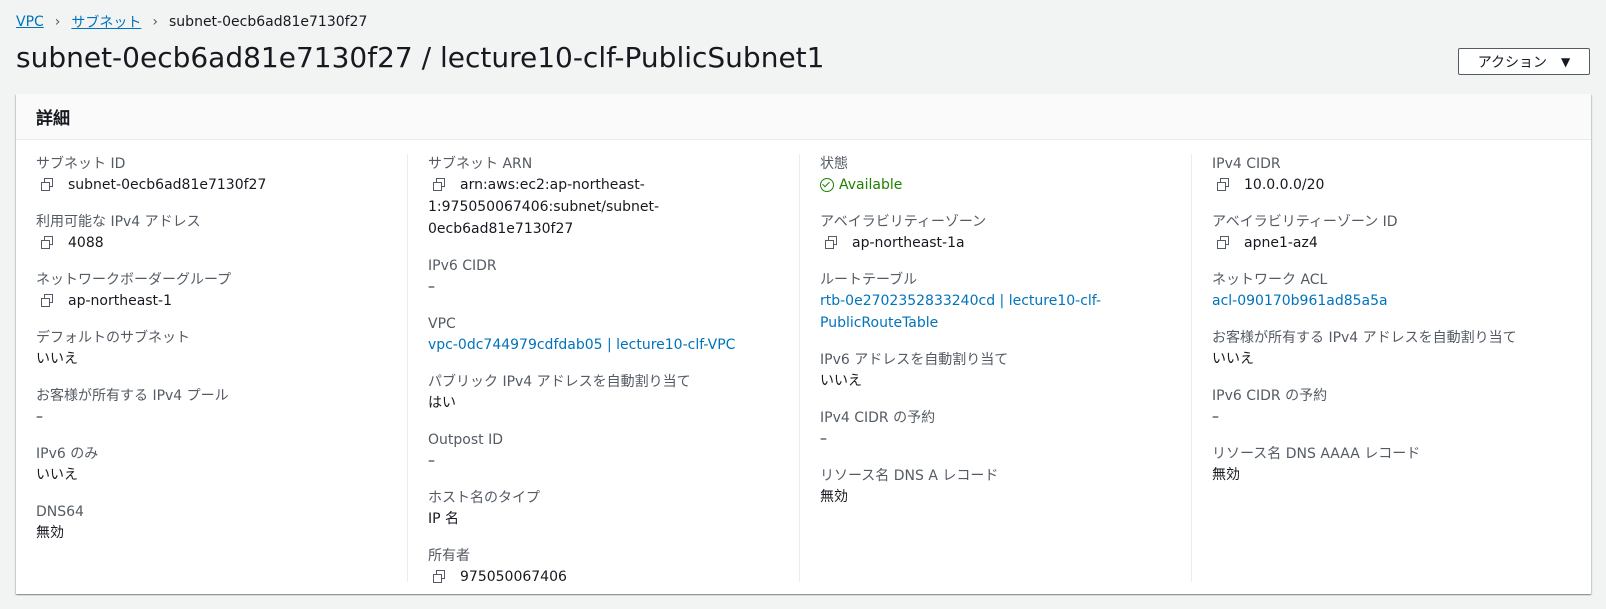 This screenshot has width=1606, height=609. Describe the element at coordinates (869, 280) in the screenshot. I see `field-label: ルートテーブル` at that location.